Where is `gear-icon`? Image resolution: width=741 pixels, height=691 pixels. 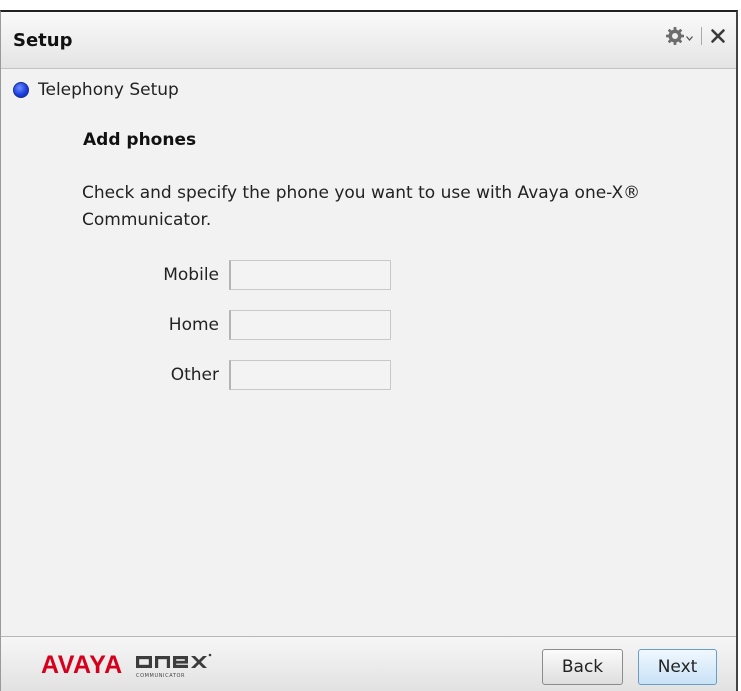 gear-icon is located at coordinates (675, 36).